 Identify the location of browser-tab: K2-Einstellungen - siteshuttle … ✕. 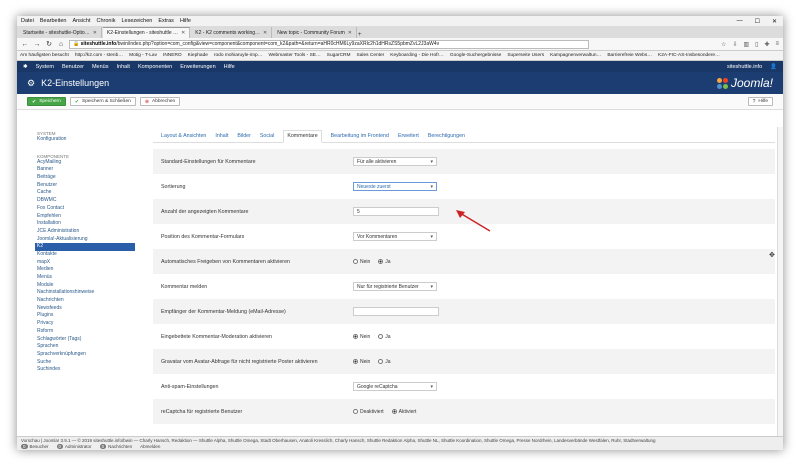
(146, 32).